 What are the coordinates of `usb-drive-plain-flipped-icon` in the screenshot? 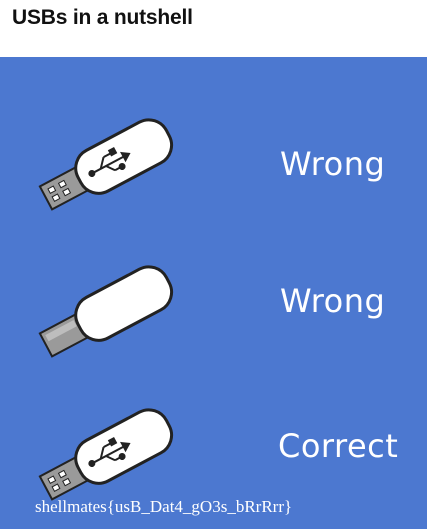 It's located at (106, 311).